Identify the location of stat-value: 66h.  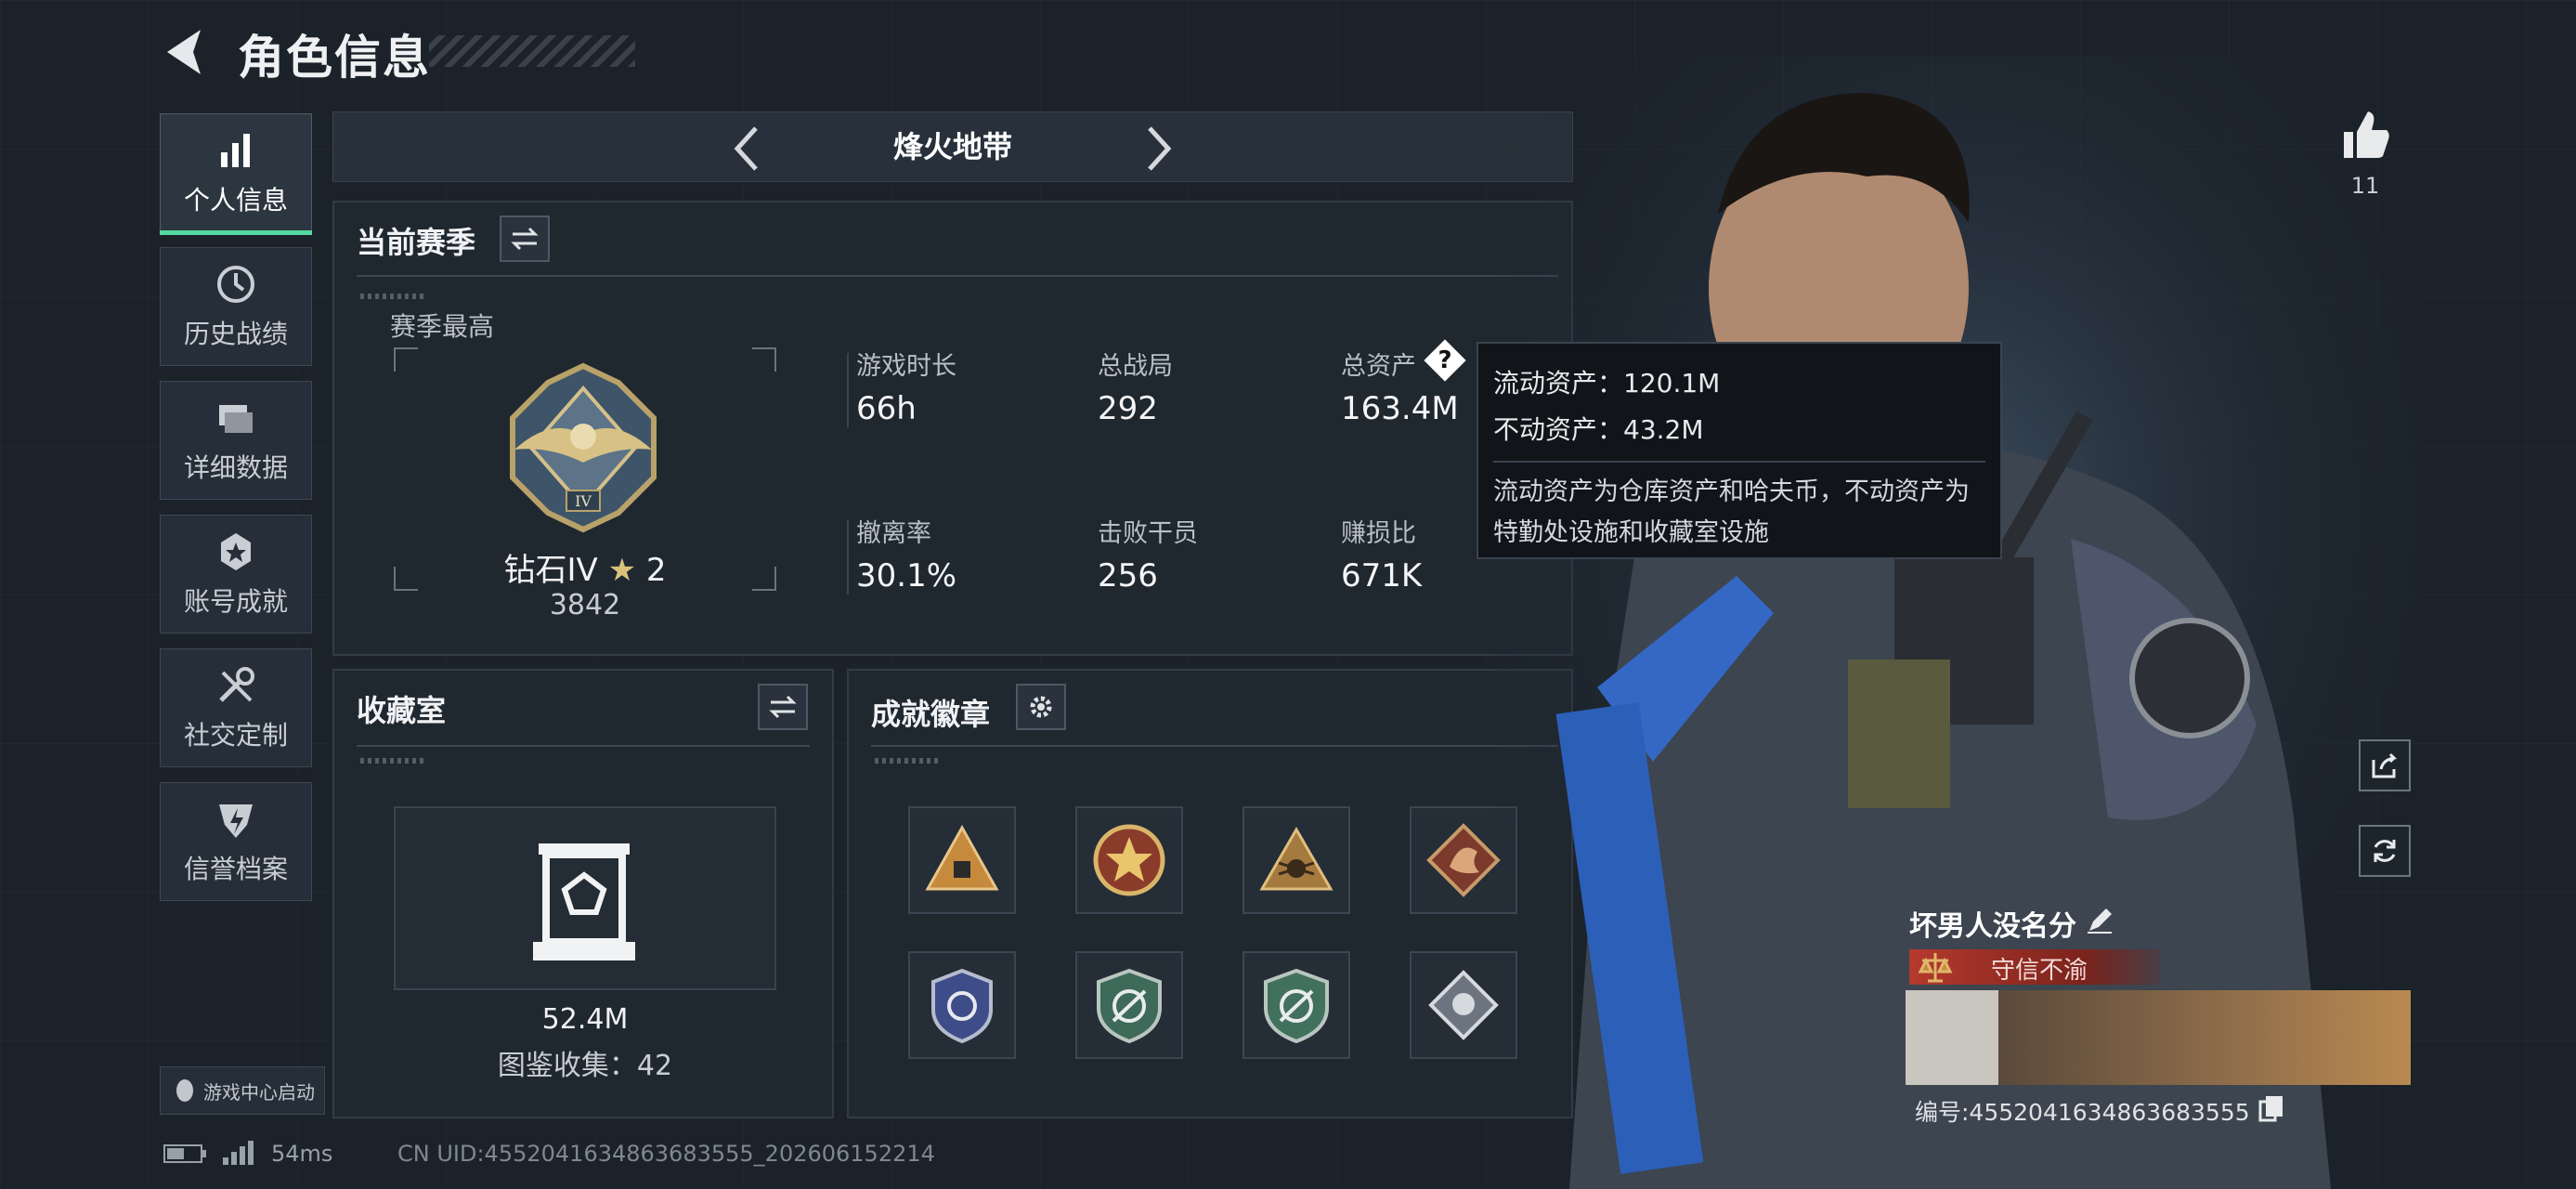
(887, 408).